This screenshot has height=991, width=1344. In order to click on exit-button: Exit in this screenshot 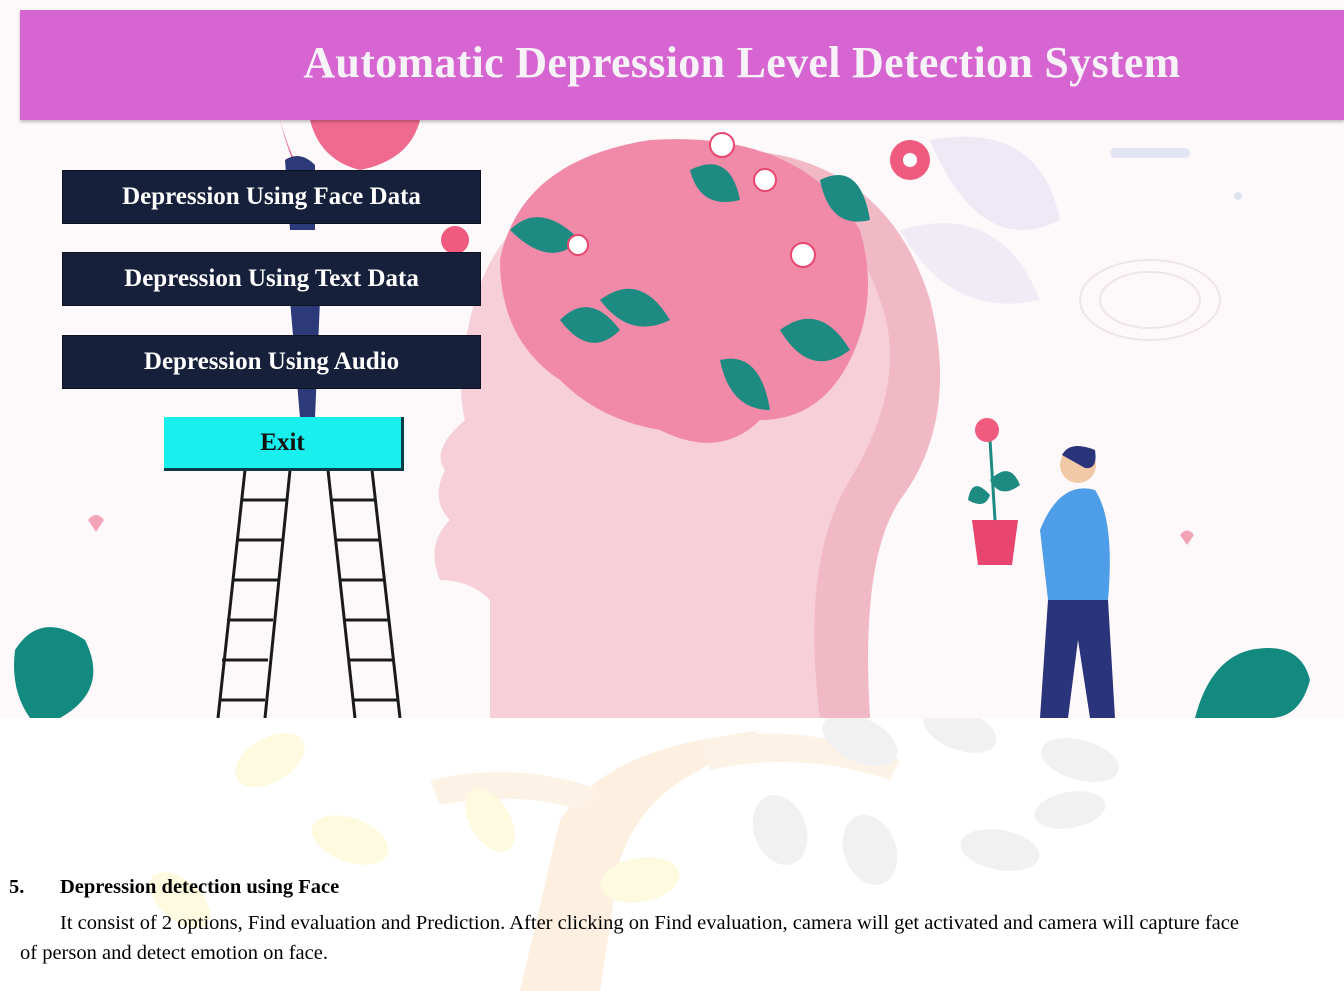, I will do `click(284, 444)`.